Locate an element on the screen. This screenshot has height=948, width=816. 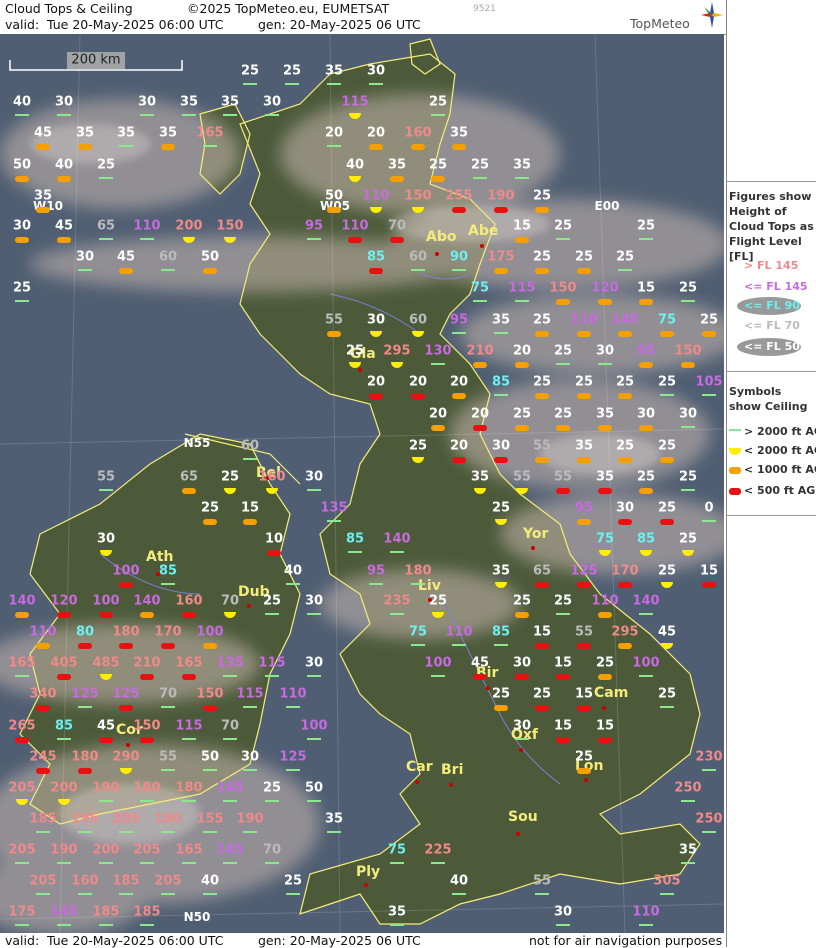
cloud-top-value: 65 is located at coordinates (106, 226).